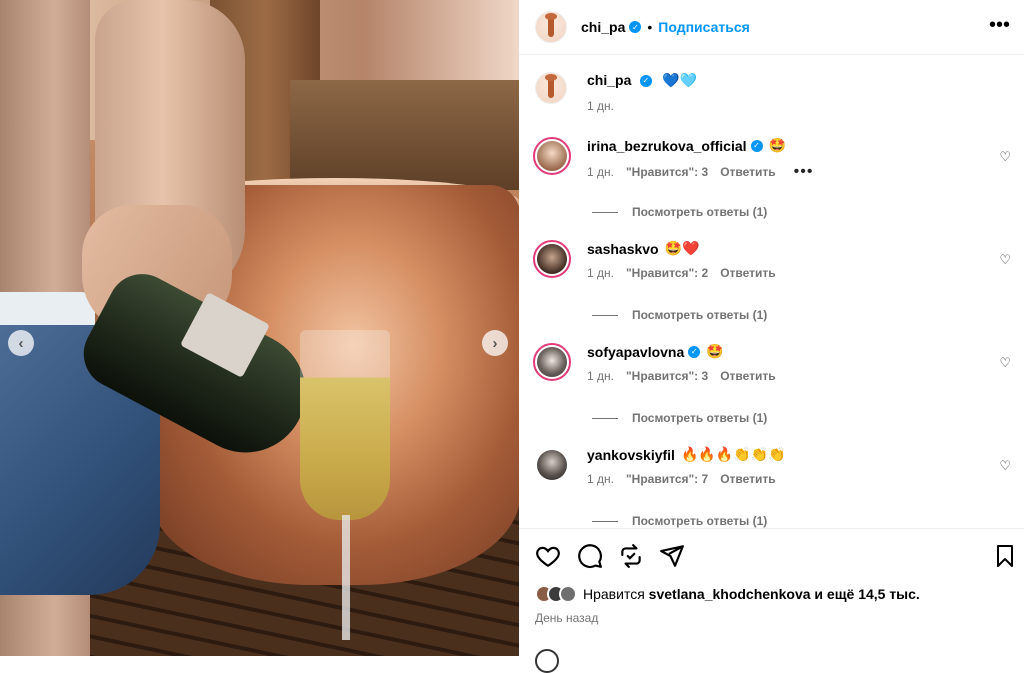  Describe the element at coordinates (667, 146) in the screenshot. I see `comment-username: irina_bezrukova_official` at that location.